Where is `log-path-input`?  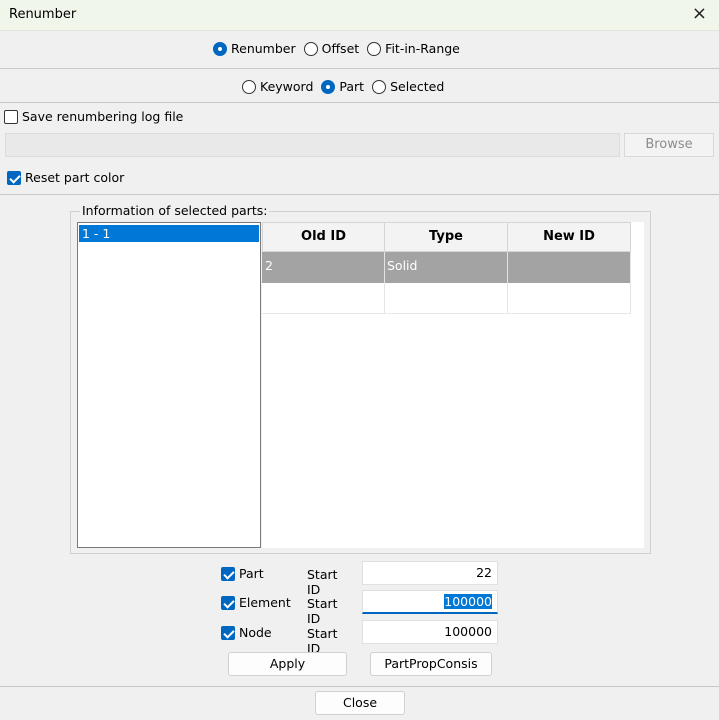 log-path-input is located at coordinates (312, 145).